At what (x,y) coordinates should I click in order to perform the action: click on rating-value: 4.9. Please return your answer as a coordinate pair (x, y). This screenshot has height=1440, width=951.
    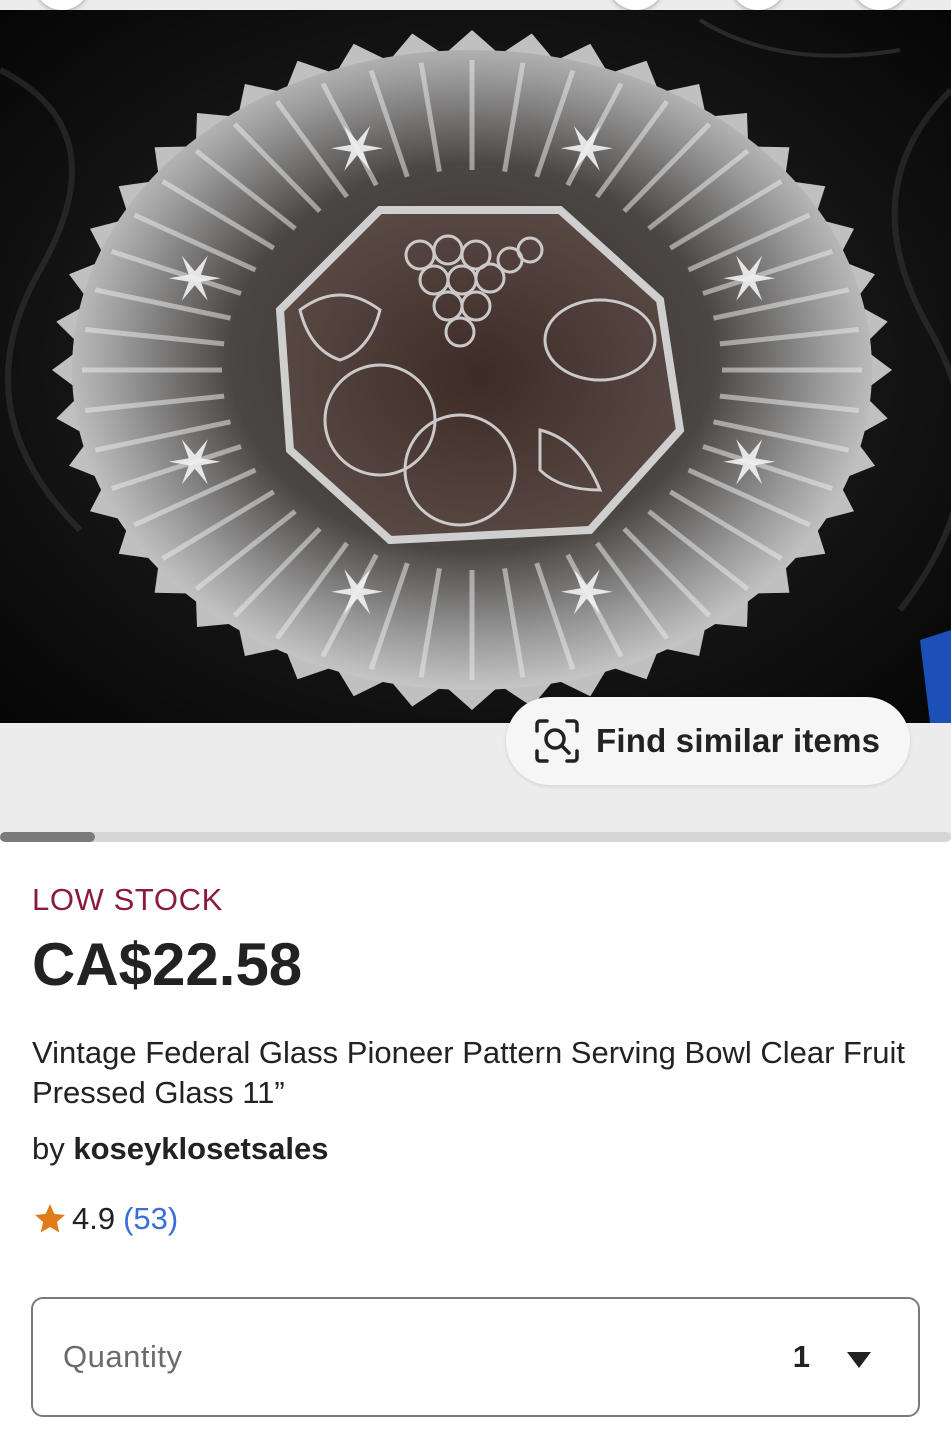
    Looking at the image, I should click on (94, 1218).